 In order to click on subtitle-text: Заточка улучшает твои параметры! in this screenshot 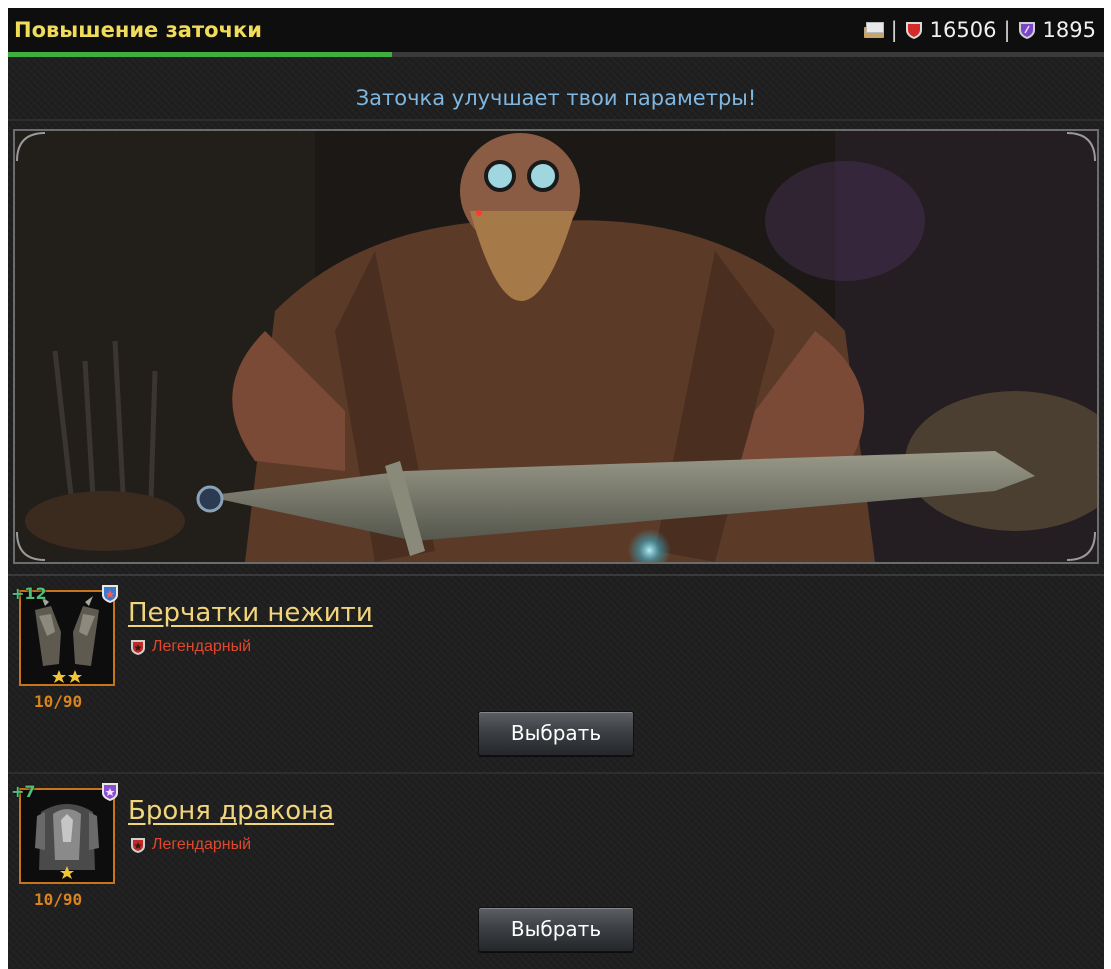, I will do `click(556, 89)`.